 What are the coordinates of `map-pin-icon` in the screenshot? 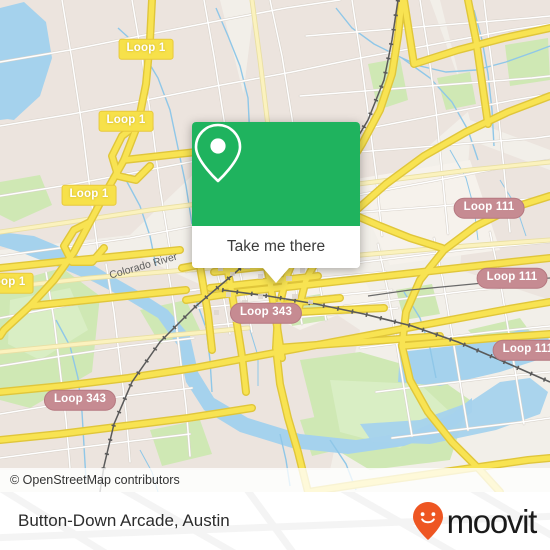 It's located at (218, 153).